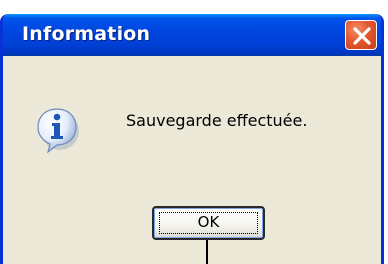 This screenshot has height=264, width=388. I want to click on ok-button-label: OK, so click(208, 222).